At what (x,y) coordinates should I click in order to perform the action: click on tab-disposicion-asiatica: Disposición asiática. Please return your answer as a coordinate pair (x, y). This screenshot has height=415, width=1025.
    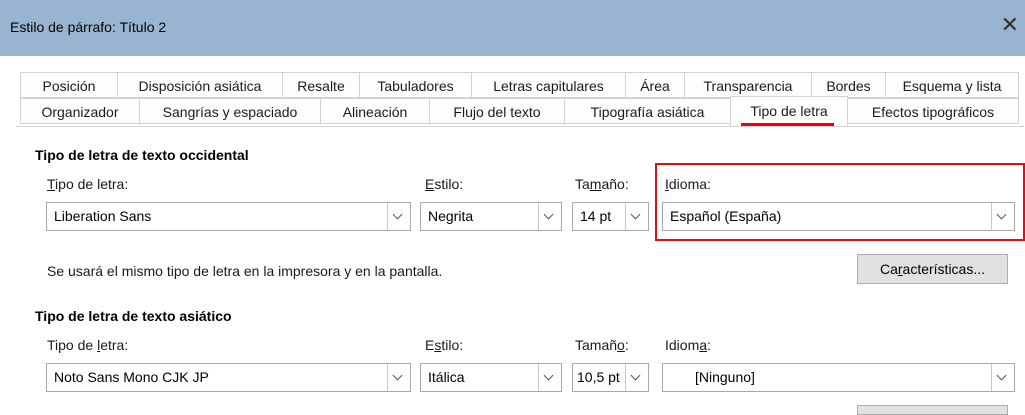
    Looking at the image, I should click on (200, 85).